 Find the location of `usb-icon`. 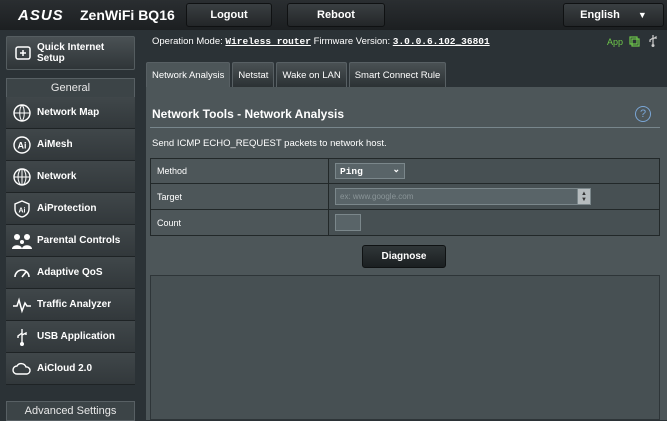

usb-icon is located at coordinates (22, 337).